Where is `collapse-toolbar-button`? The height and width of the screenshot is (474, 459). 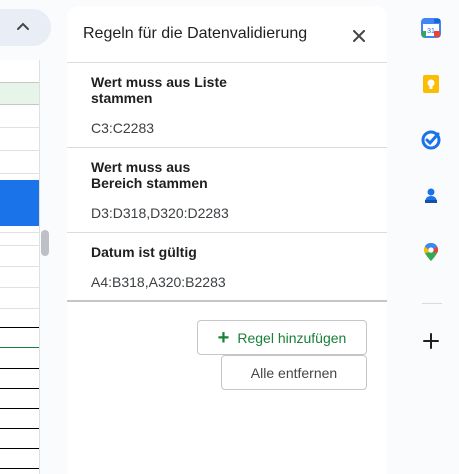
collapse-toolbar-button is located at coordinates (25, 27).